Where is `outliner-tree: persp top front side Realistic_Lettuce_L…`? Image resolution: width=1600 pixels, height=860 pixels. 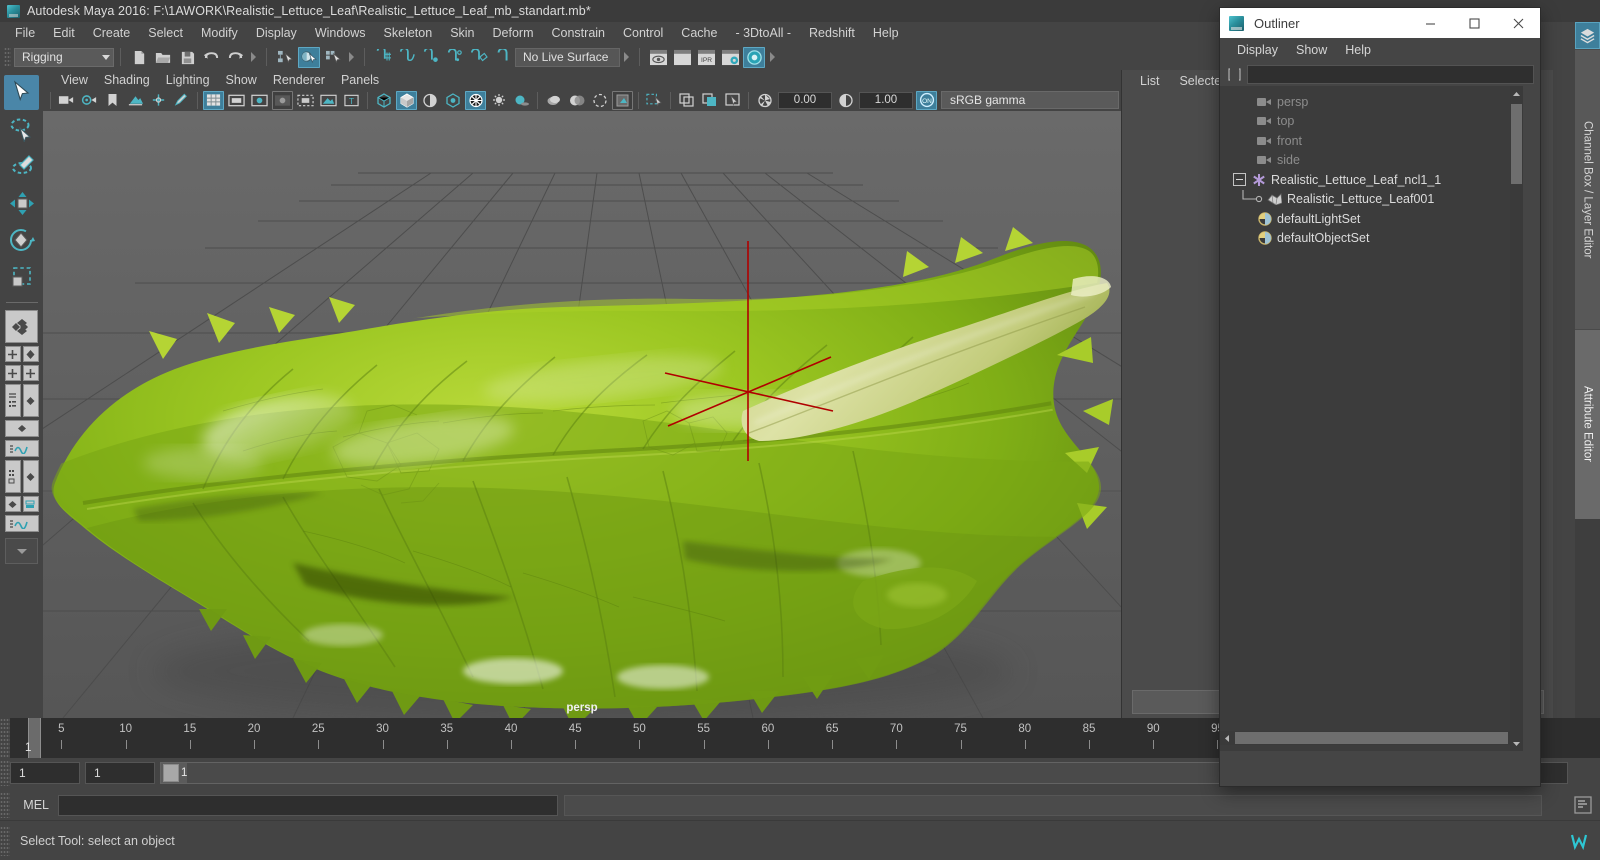 outliner-tree: persp top front side Realistic_Lettuce_L… is located at coordinates (1371, 418).